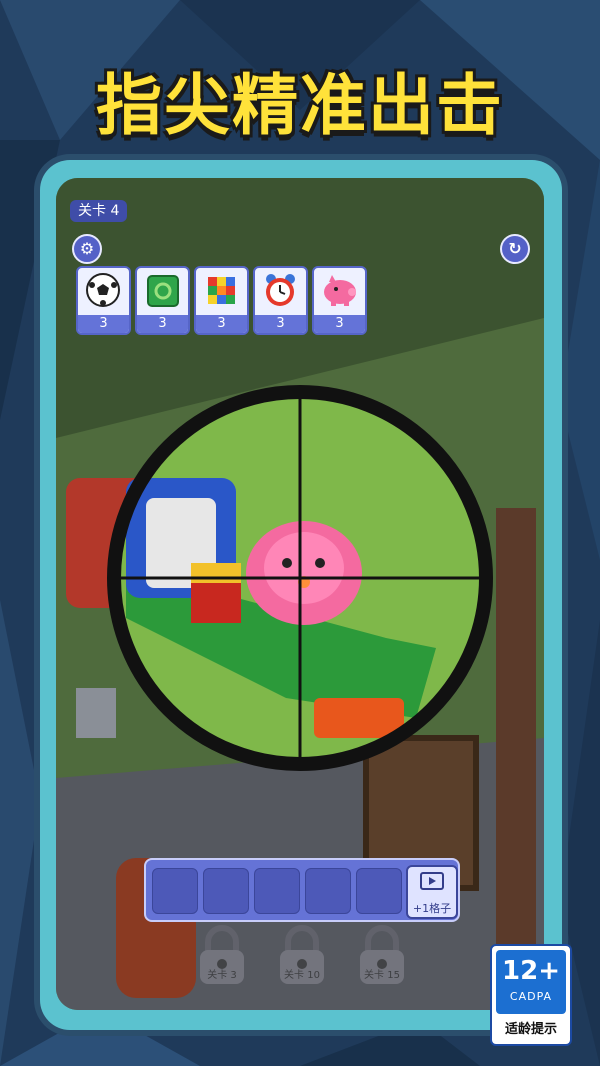 This screenshot has height=1066, width=600. I want to click on gear-icon: ⚙, so click(87, 248).